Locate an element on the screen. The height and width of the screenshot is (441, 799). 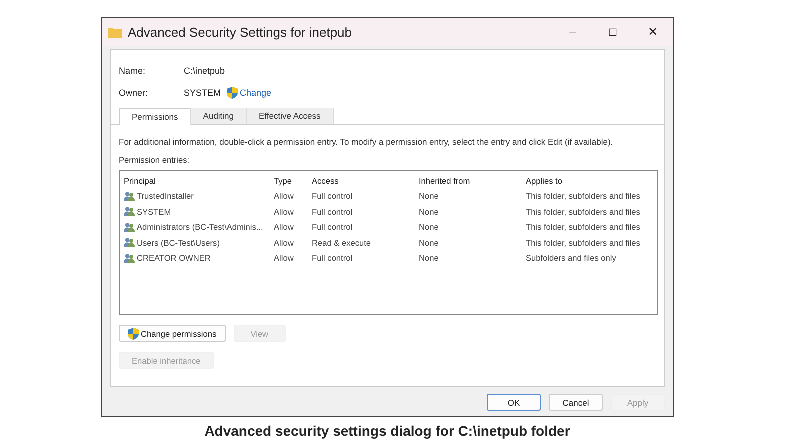
folder-icon is located at coordinates (115, 32).